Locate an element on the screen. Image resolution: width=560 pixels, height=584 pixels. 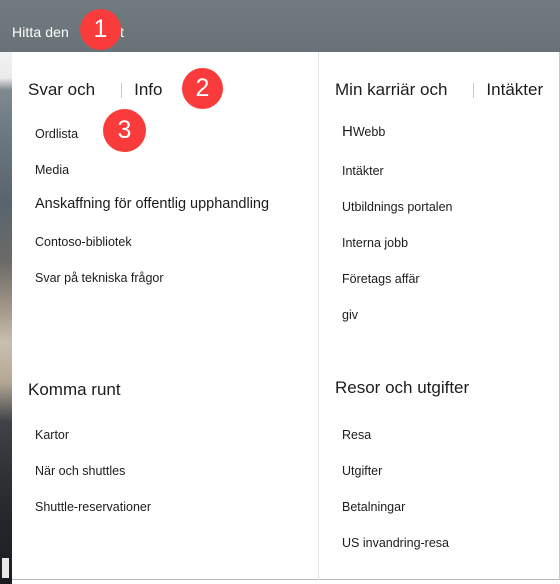
nav-item-hitta-den: Hitta den is located at coordinates (40, 32).